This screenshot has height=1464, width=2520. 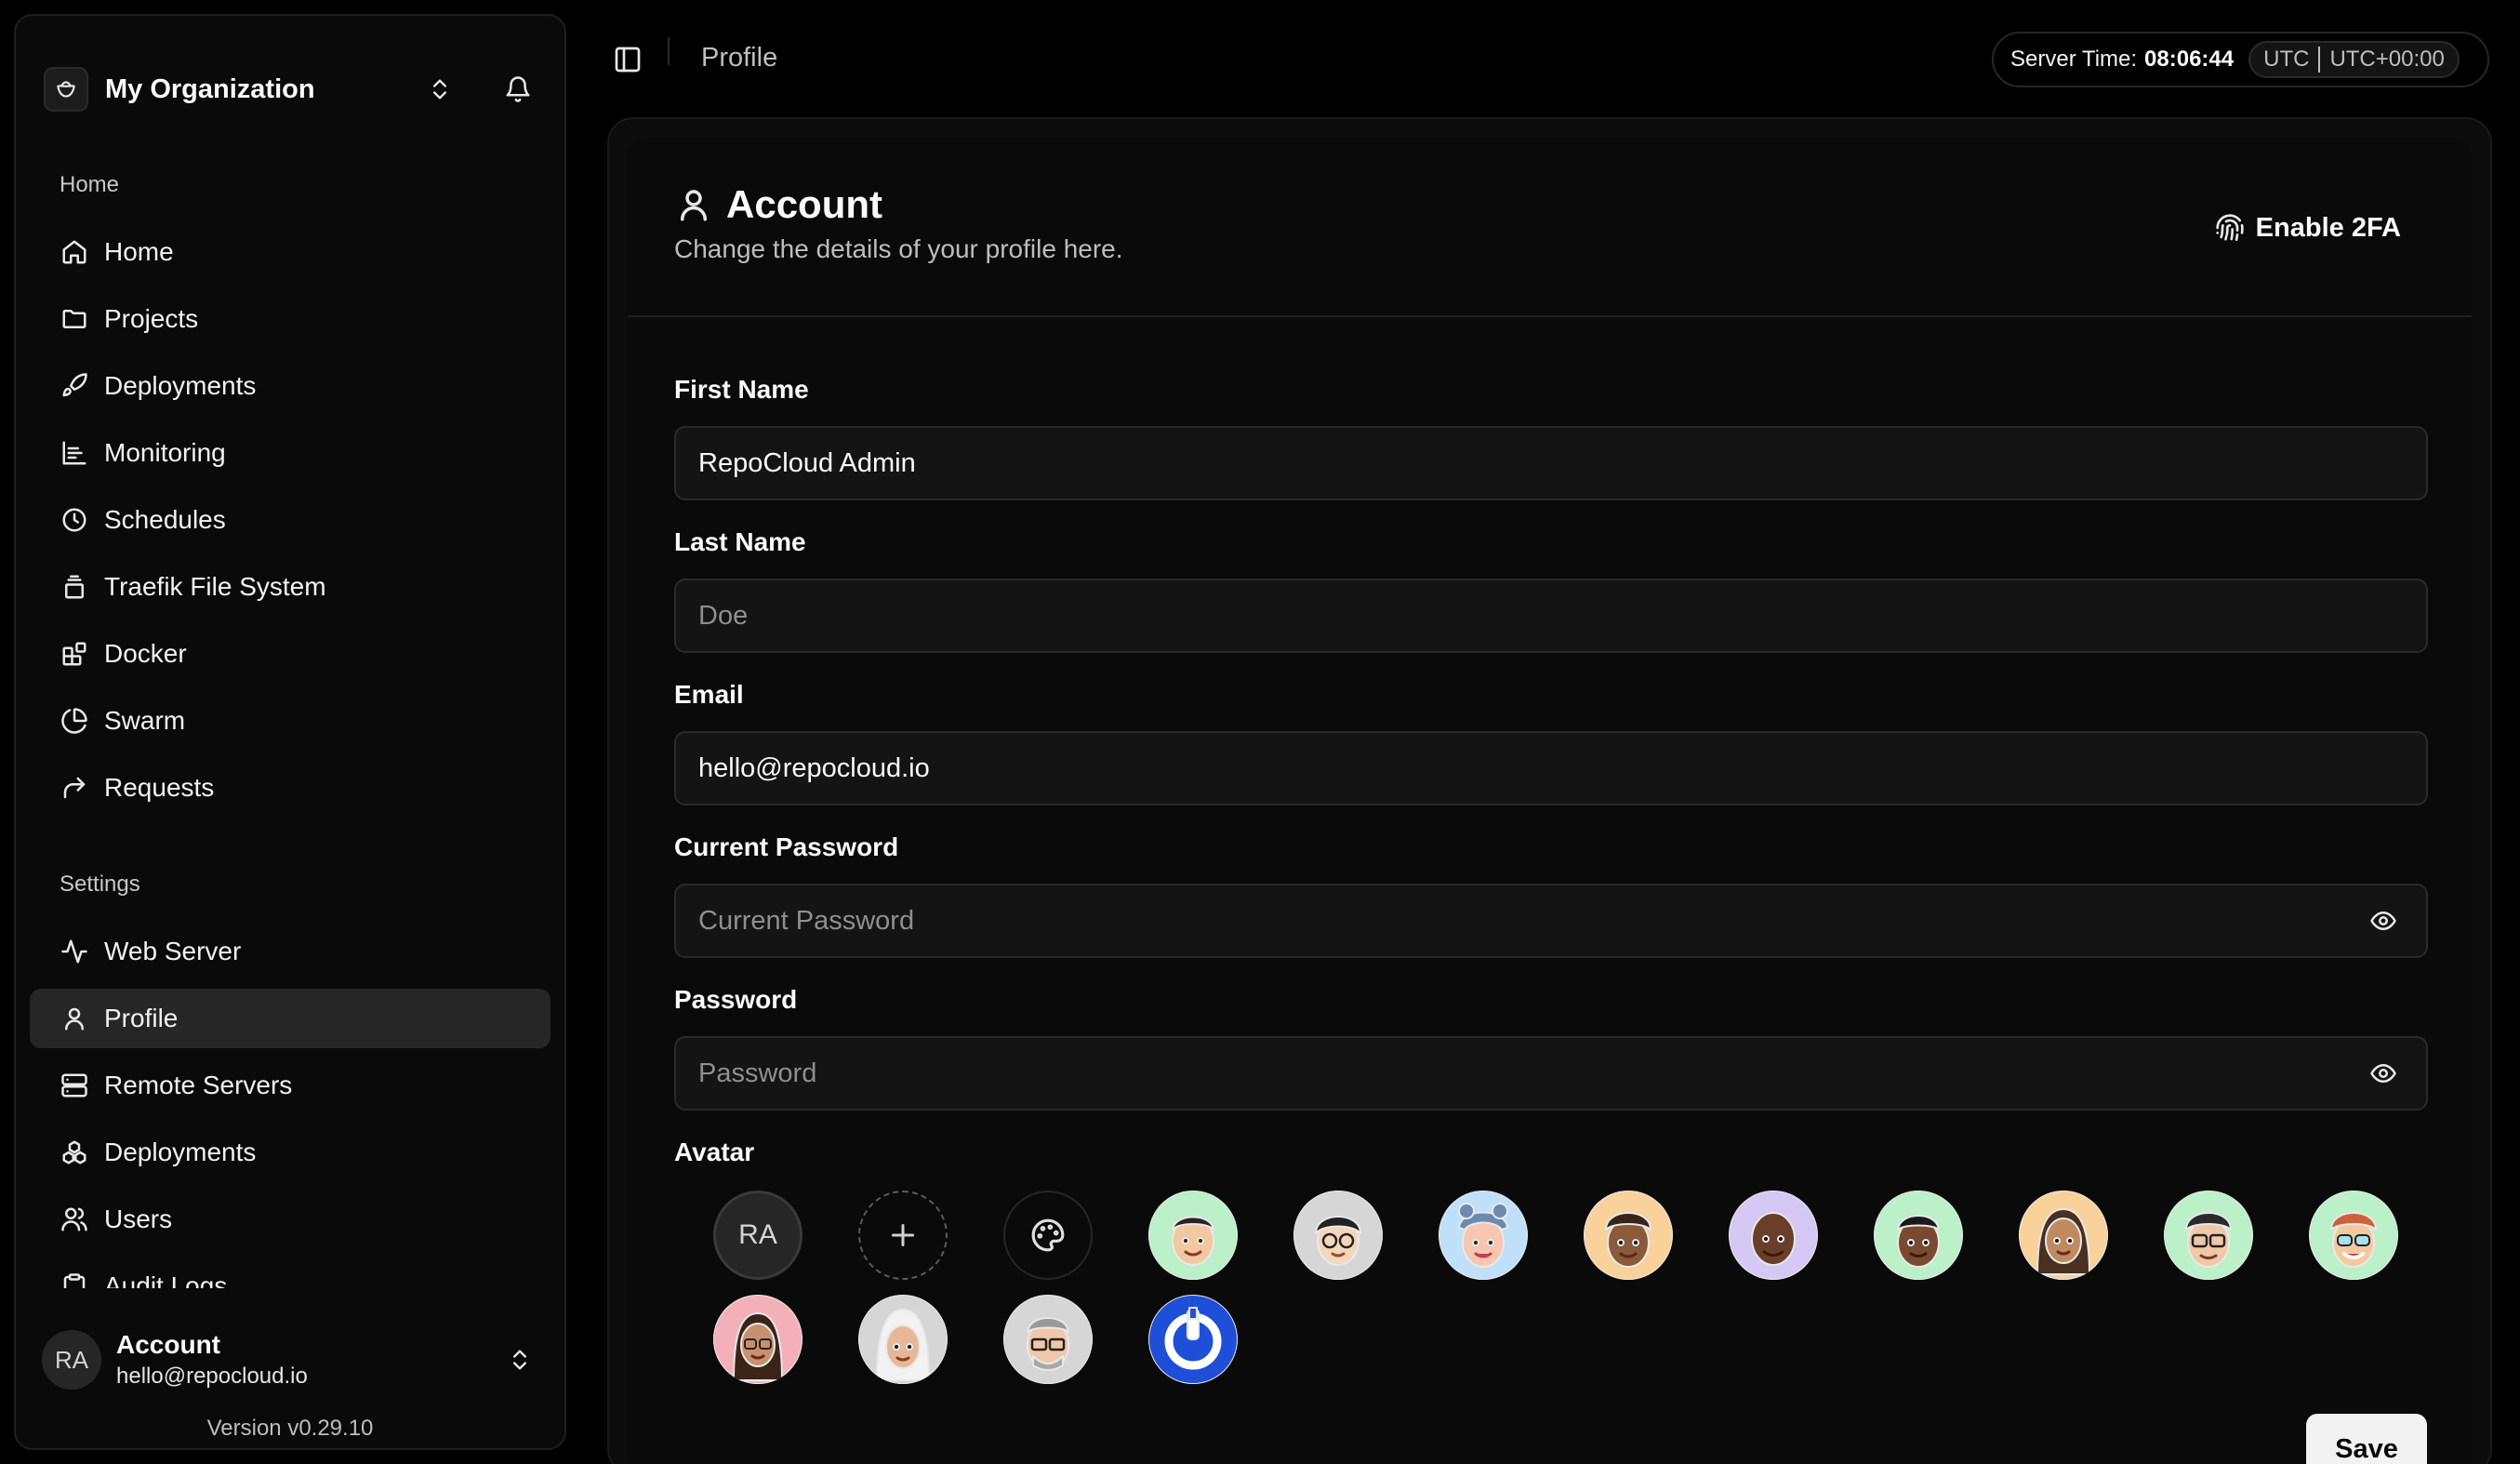 I want to click on sidebar-item-monitoring: Monitoring, so click(x=290, y=453).